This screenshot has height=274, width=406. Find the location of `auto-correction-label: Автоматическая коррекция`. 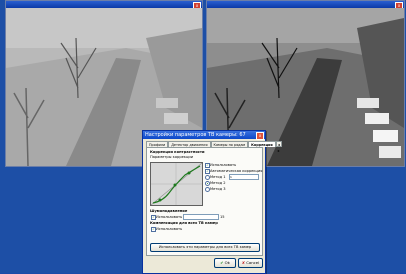

auto-correction-label: Автоматическая коррекция is located at coordinates (236, 171).